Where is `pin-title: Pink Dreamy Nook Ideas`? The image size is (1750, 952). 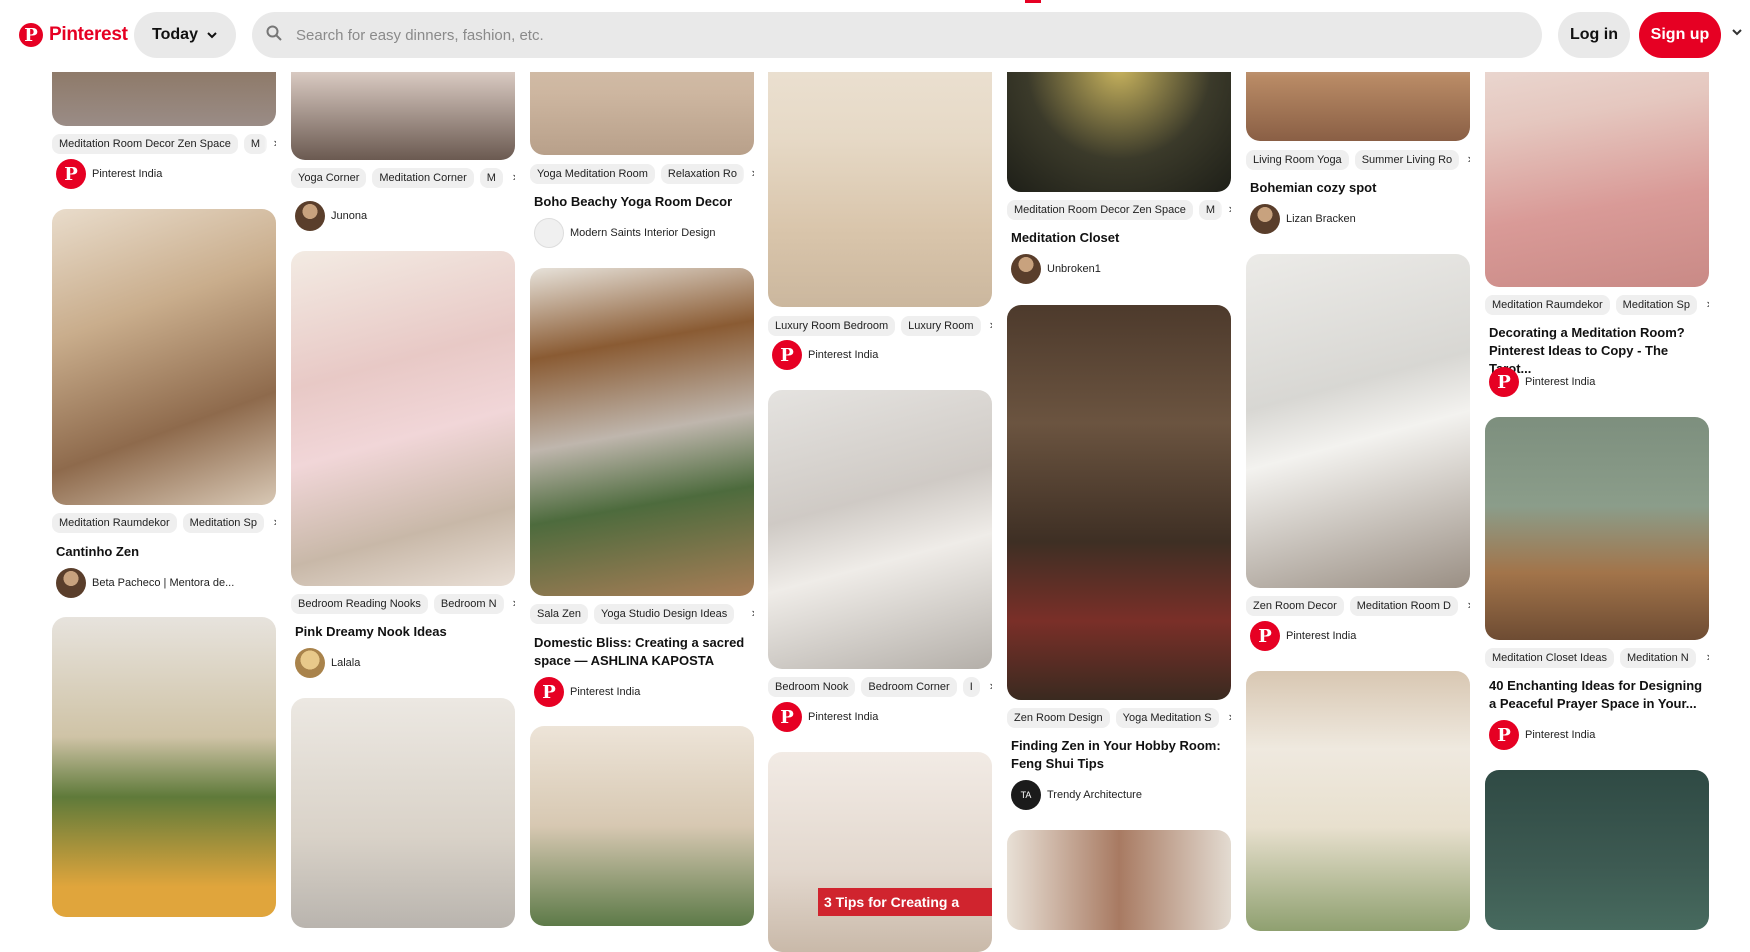
pin-title: Pink Dreamy Nook Ideas is located at coordinates (404, 632).